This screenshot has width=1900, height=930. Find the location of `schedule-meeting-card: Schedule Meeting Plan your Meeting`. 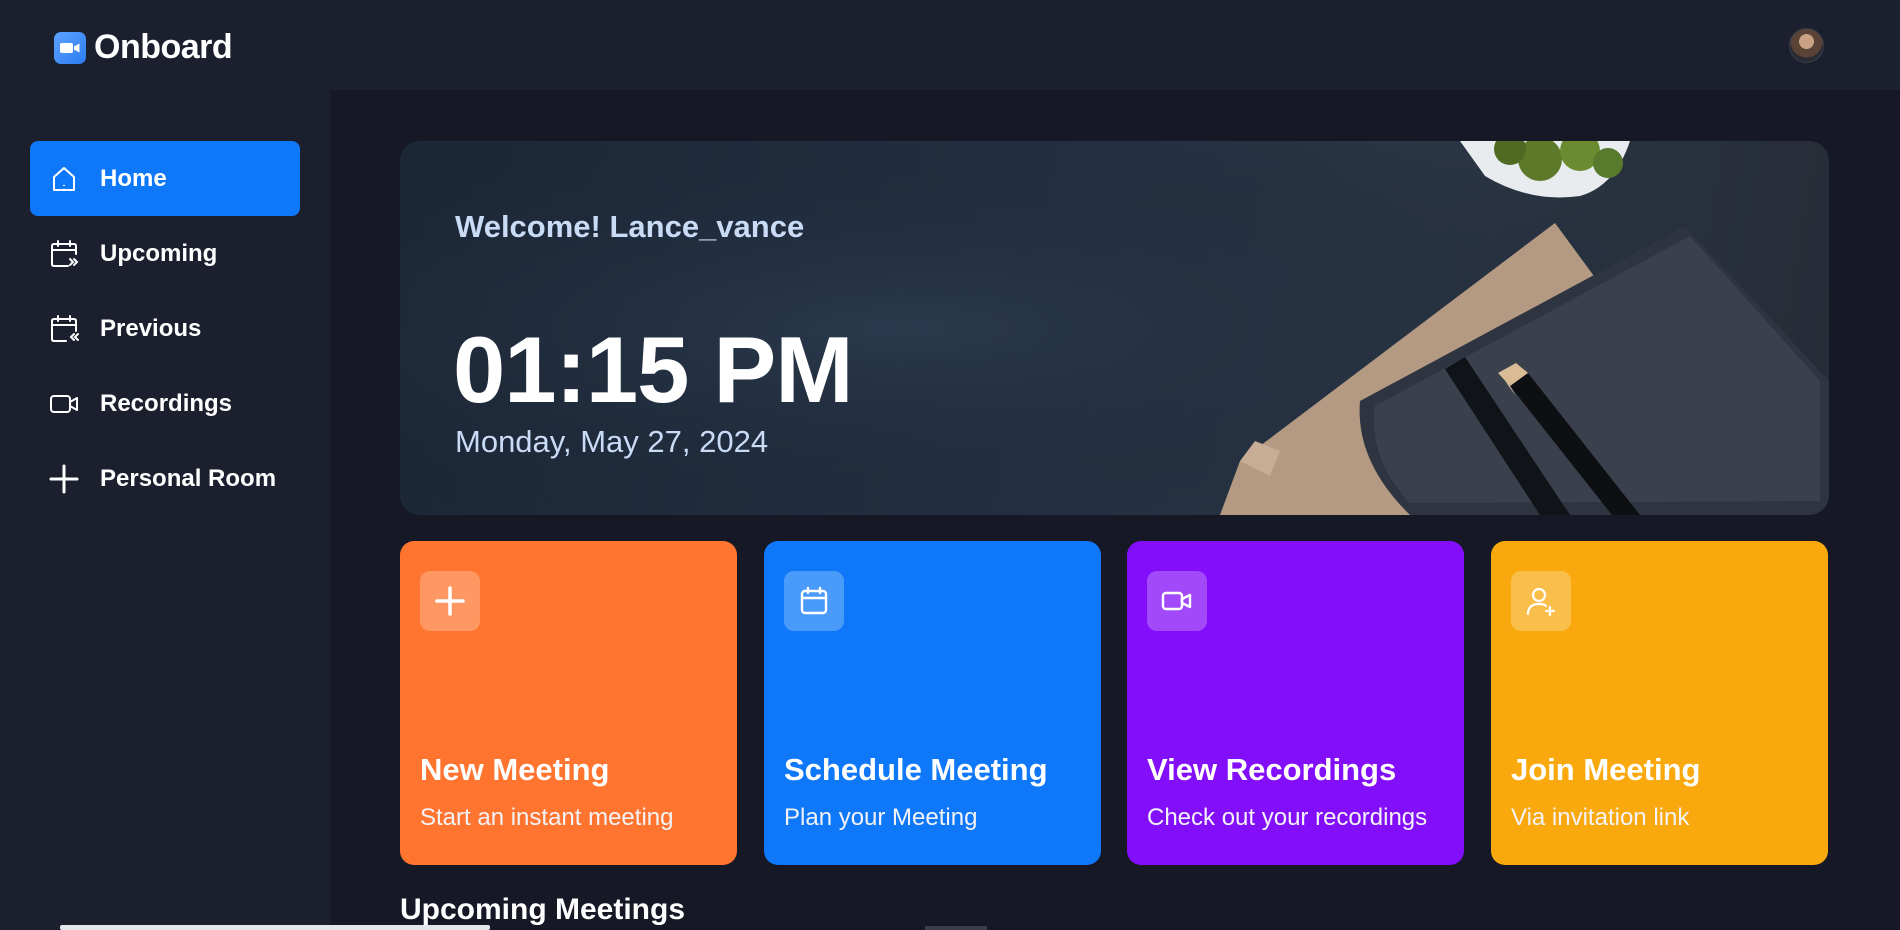

schedule-meeting-card: Schedule Meeting Plan your Meeting is located at coordinates (932, 703).